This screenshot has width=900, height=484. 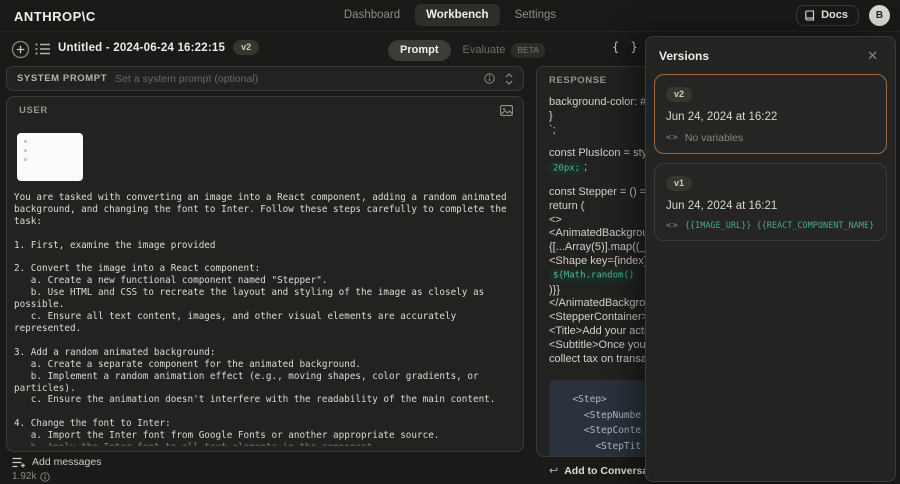 What do you see at coordinates (67, 462) in the screenshot?
I see `add-messages-label: Add messages` at bounding box center [67, 462].